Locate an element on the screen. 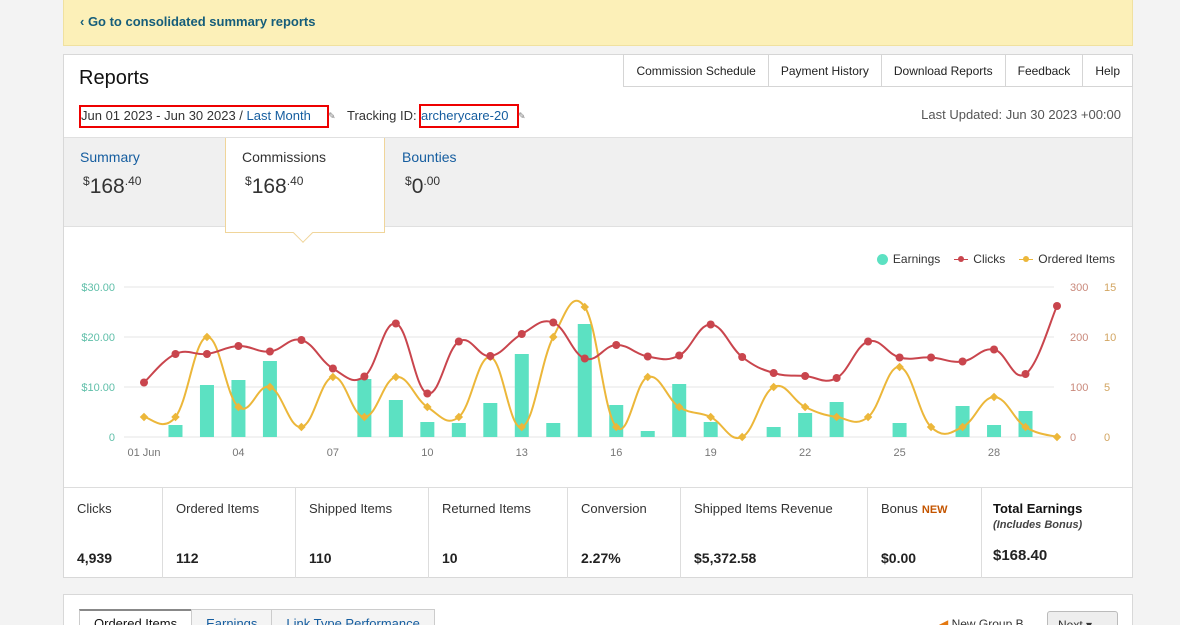  last-month-link: Last Month is located at coordinates (279, 115).